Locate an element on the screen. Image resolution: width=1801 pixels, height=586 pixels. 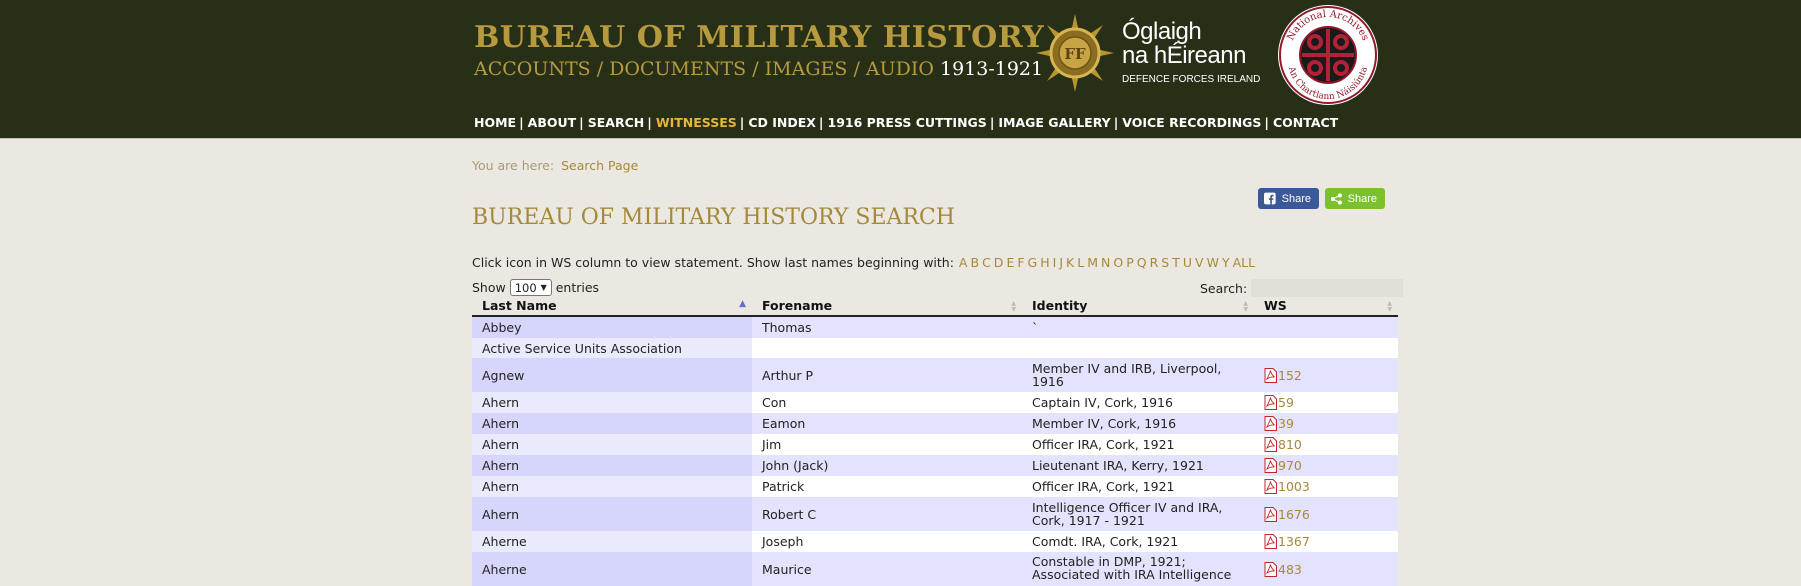
letter-filter-all: ALL is located at coordinates (1244, 262).